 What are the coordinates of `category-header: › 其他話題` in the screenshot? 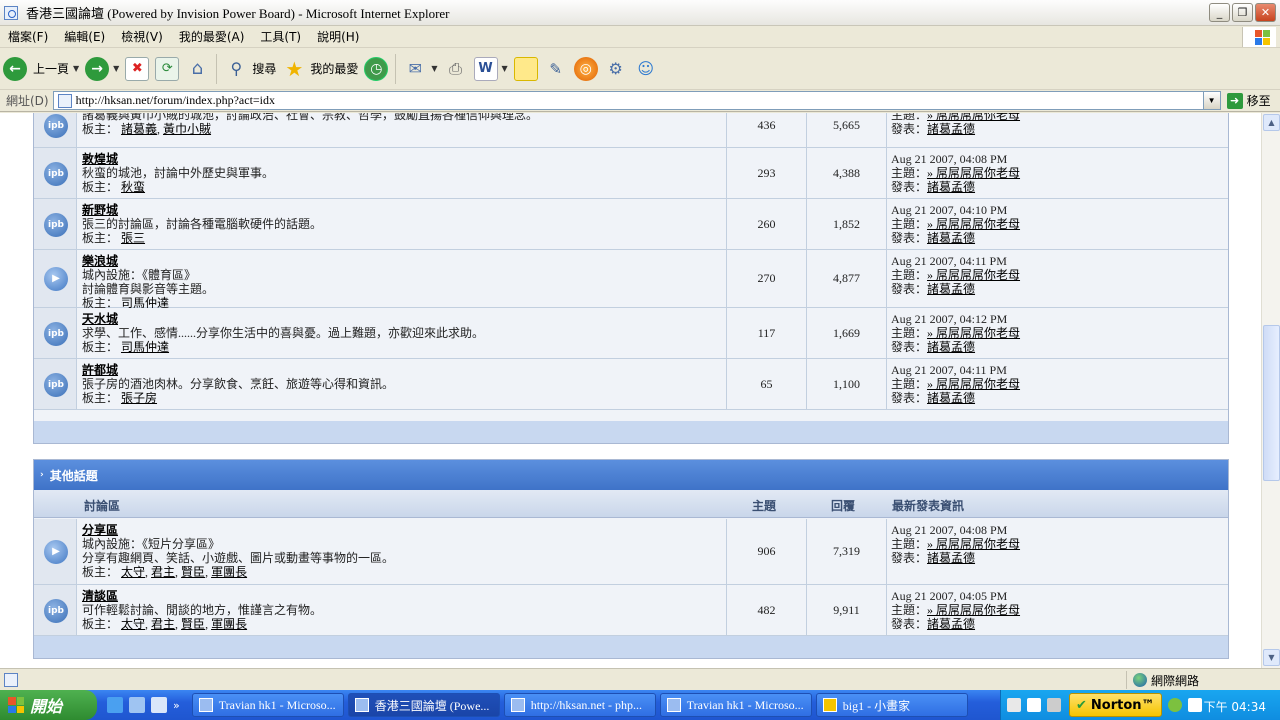 It's located at (631, 475).